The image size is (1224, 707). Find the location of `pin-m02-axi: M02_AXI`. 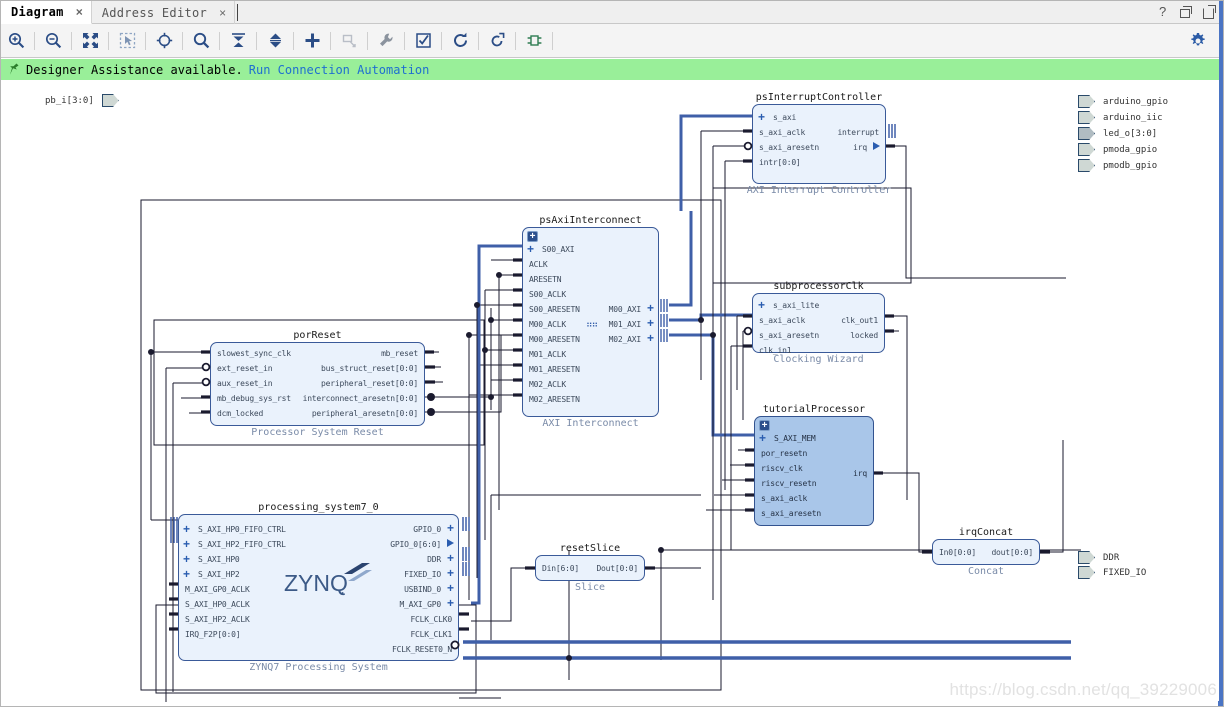

pin-m02-axi: M02_AXI is located at coordinates (625, 340).